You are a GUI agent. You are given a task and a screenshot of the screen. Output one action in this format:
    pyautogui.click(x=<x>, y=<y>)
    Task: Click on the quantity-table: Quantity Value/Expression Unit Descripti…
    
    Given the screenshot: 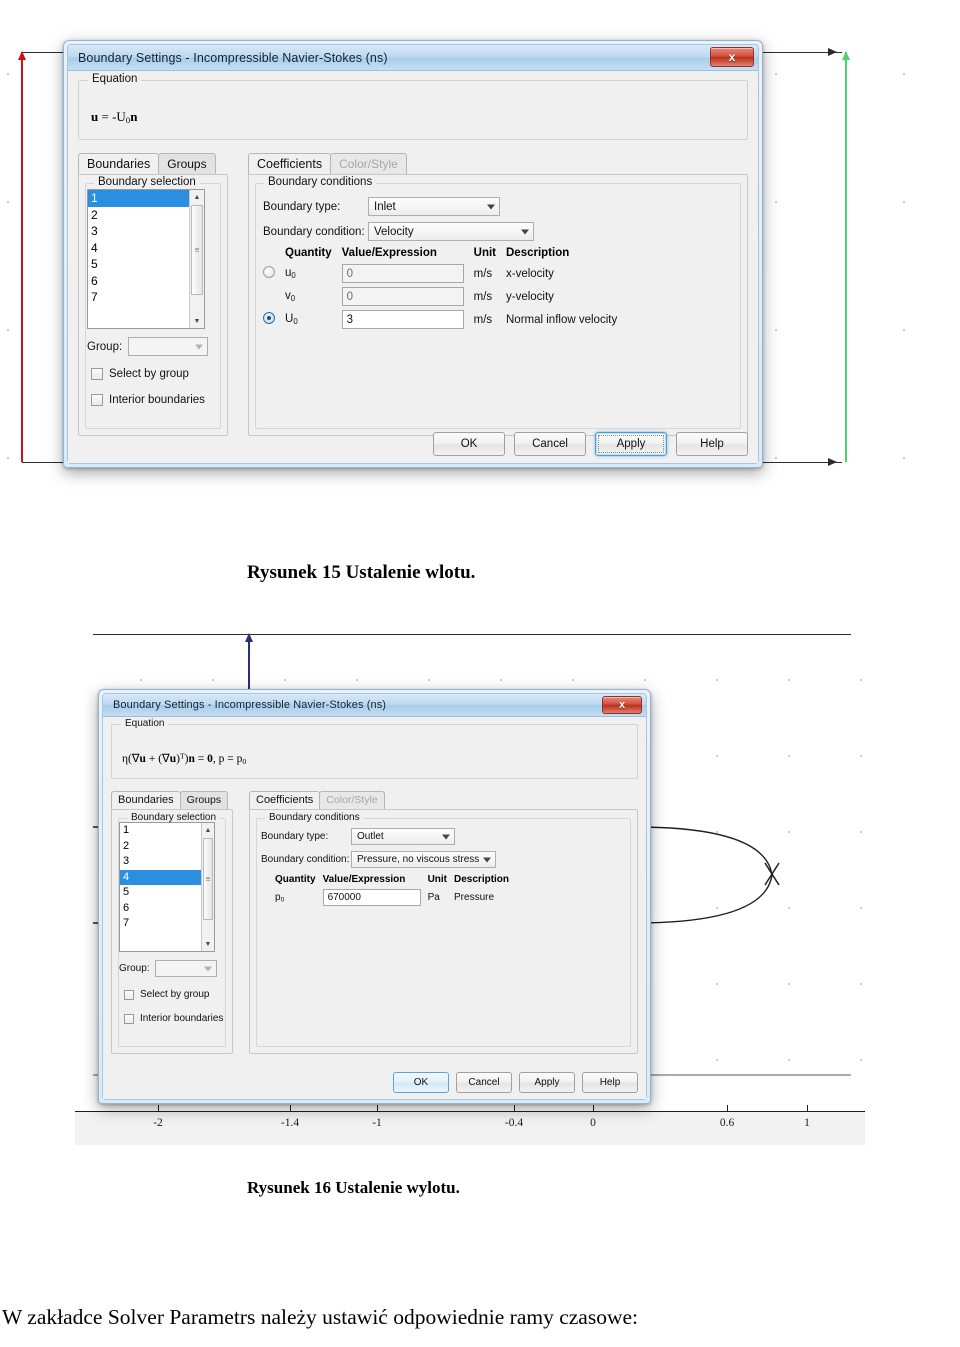 What is the action you would take?
    pyautogui.click(x=388, y=891)
    